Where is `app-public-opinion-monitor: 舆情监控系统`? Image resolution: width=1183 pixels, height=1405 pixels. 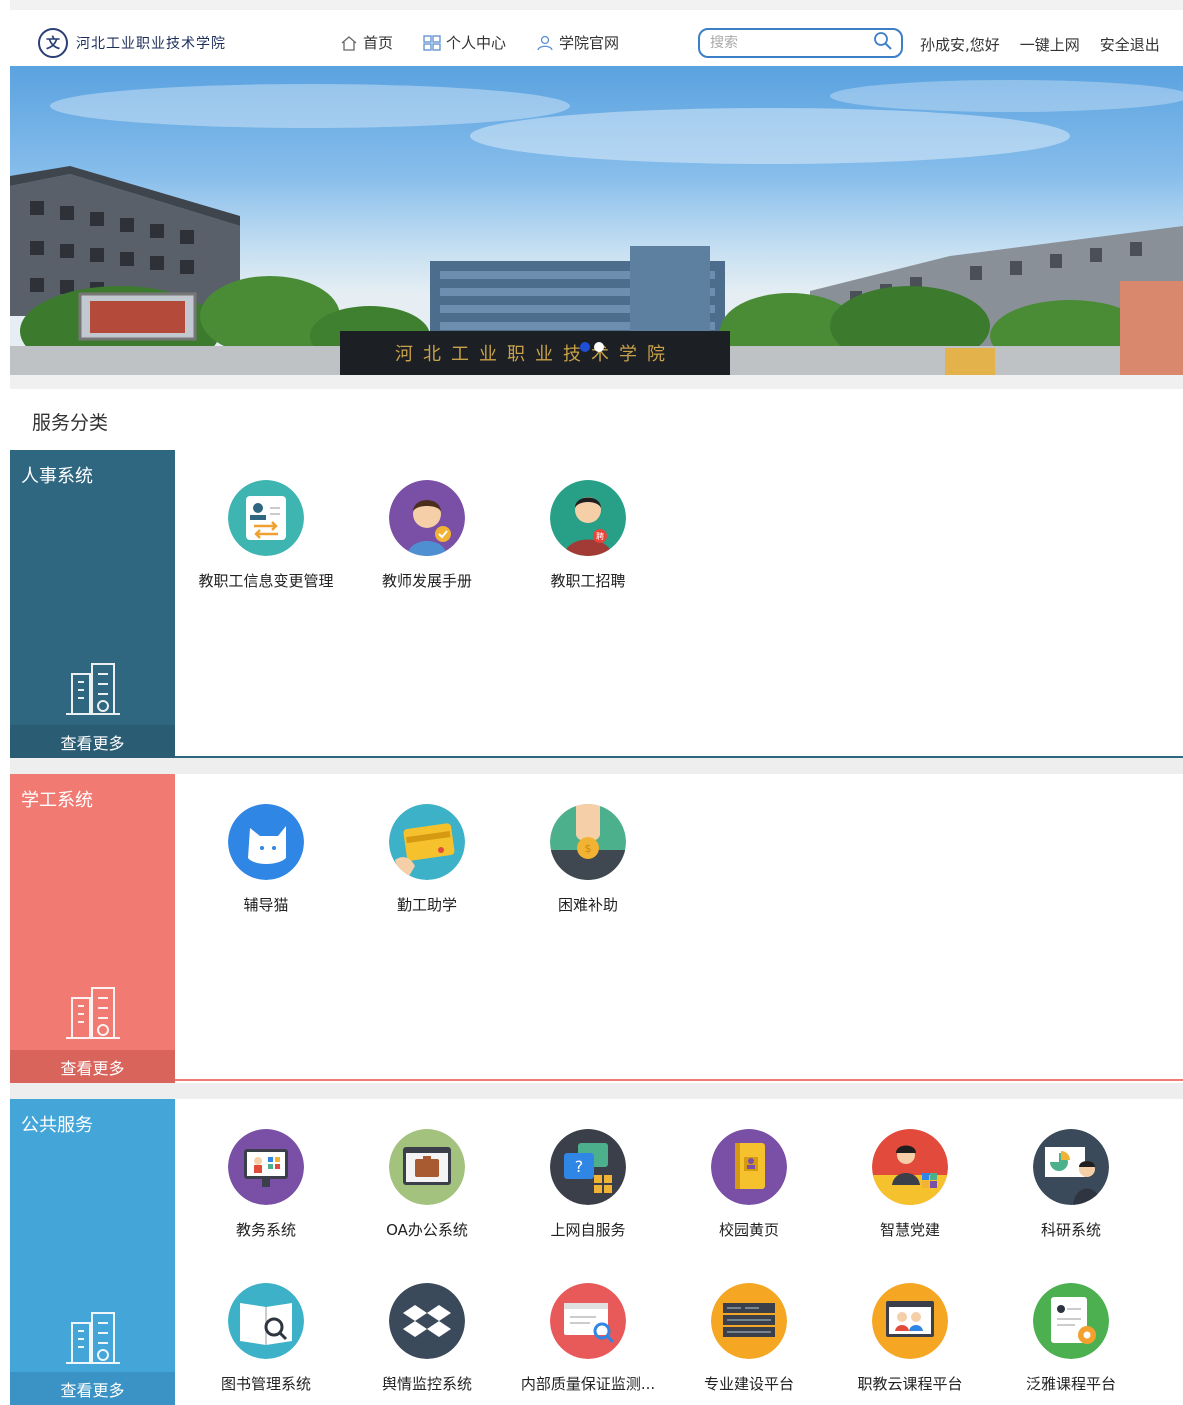
app-public-opinion-monitor: 舆情监控系统 is located at coordinates (427, 1338).